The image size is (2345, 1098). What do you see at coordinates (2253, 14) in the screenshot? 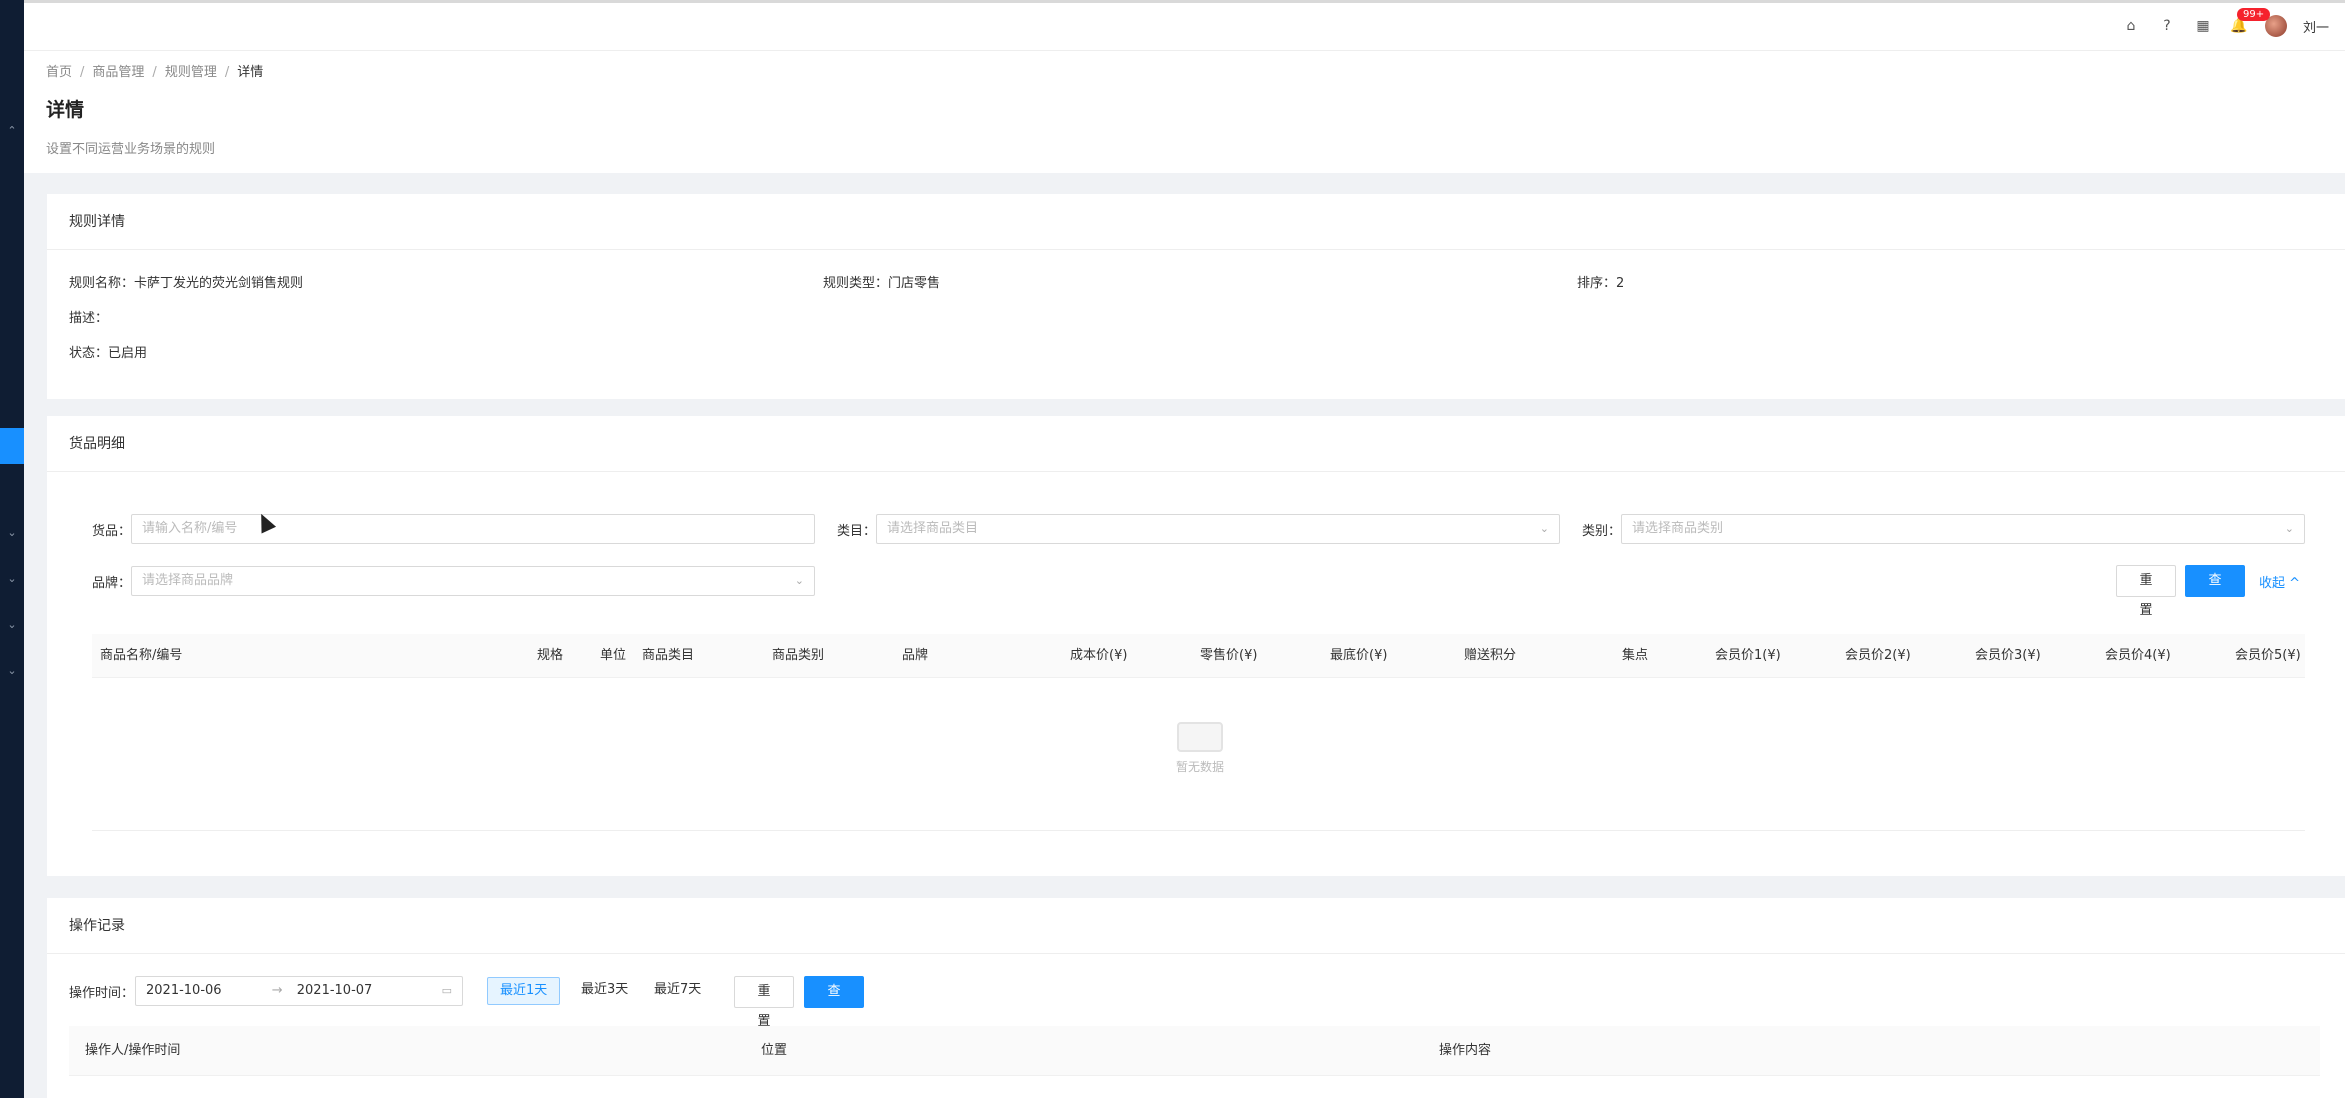
I see `notification-badge: 99+` at bounding box center [2253, 14].